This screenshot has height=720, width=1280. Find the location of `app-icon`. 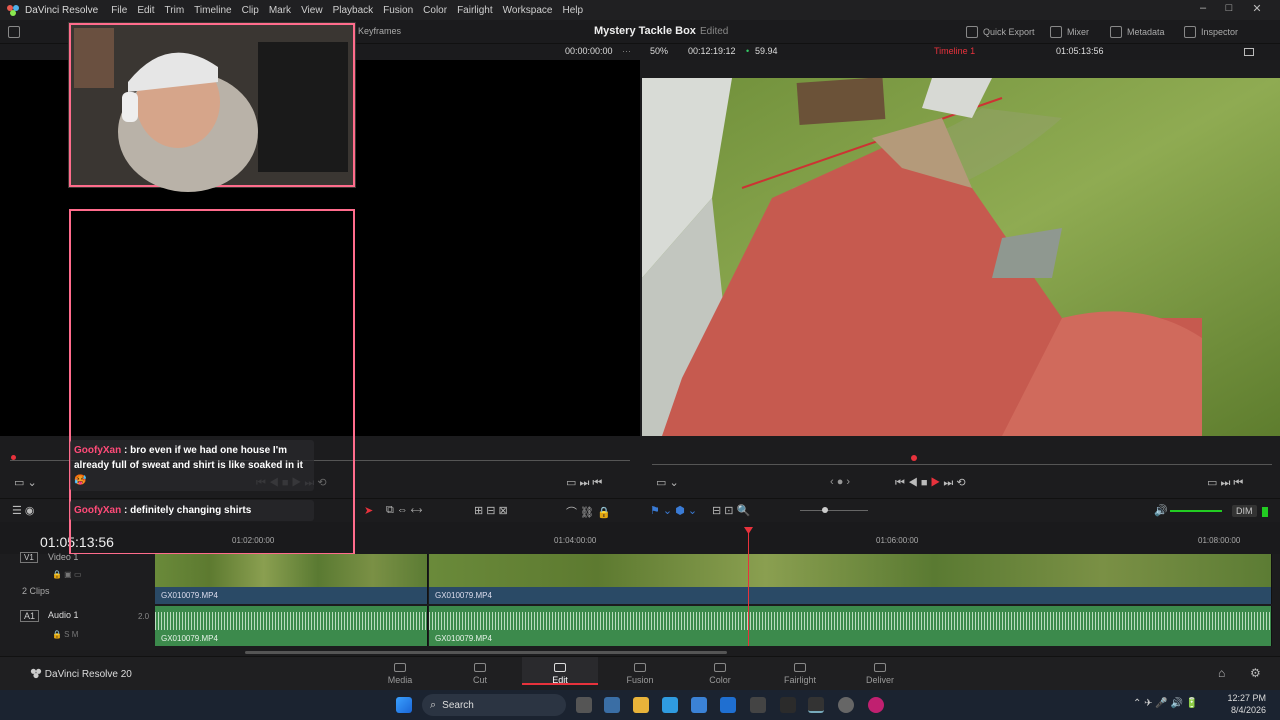

app-icon is located at coordinates (758, 705).